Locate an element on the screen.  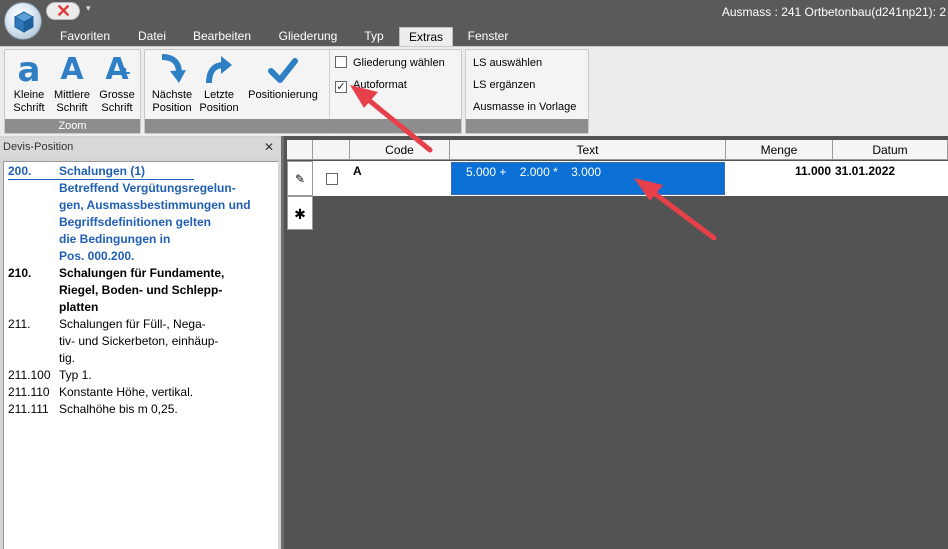
devis-line-number: 211.110 is located at coordinates (29, 392).